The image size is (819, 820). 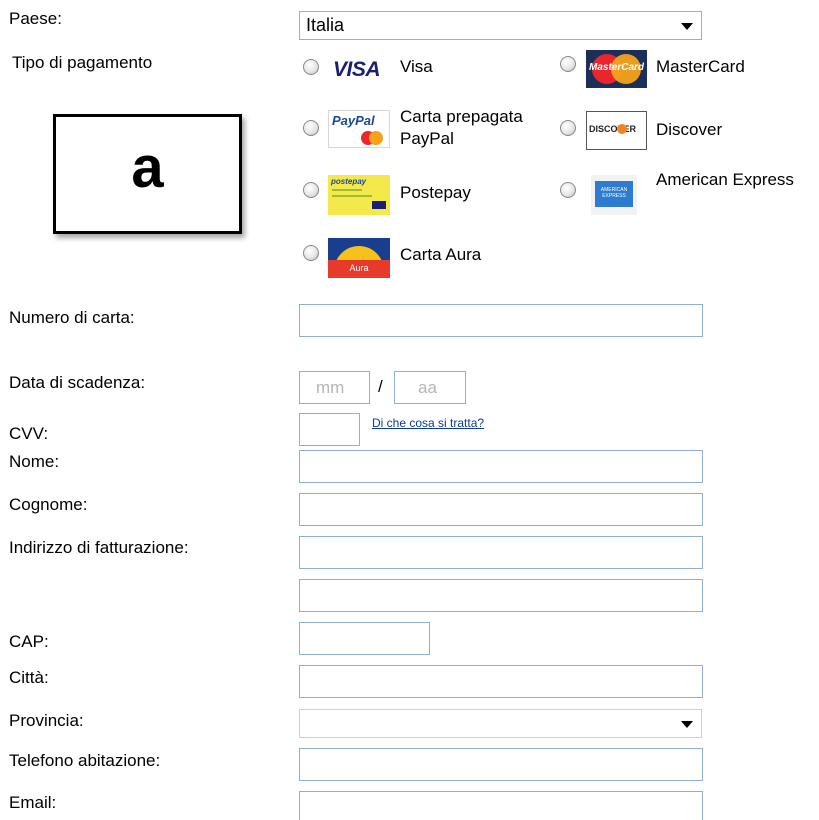 What do you see at coordinates (435, 192) in the screenshot?
I see `card-name-postepay: Postepay` at bounding box center [435, 192].